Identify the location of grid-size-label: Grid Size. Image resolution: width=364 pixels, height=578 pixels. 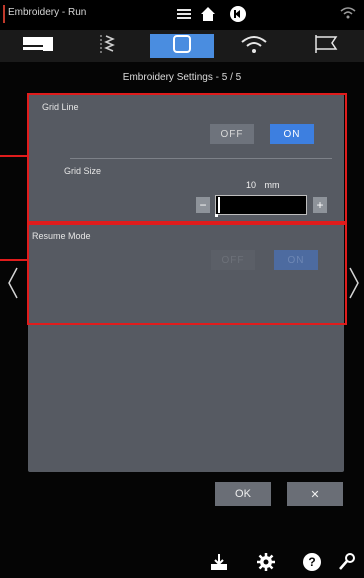
(83, 171).